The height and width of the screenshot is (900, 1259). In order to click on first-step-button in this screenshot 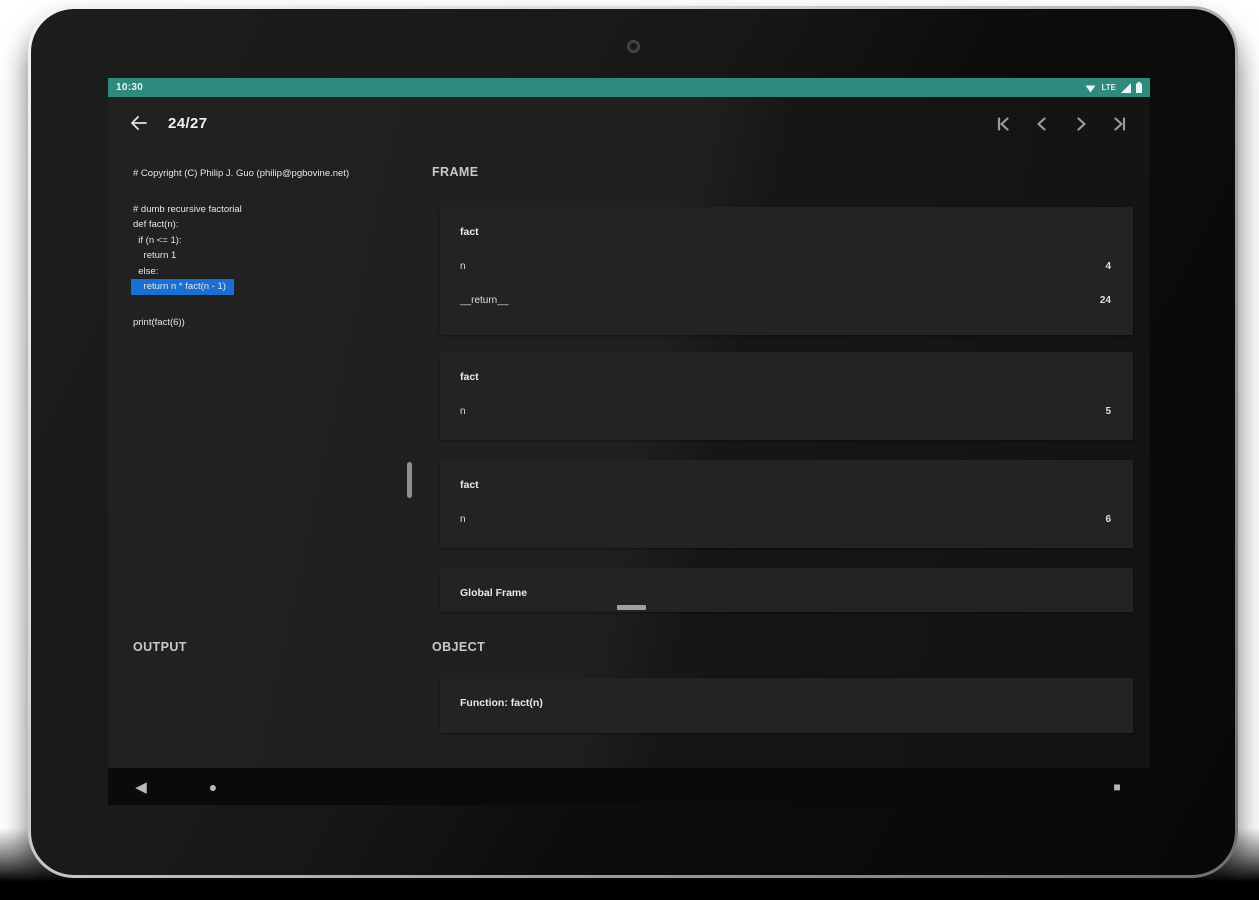, I will do `click(1003, 124)`.